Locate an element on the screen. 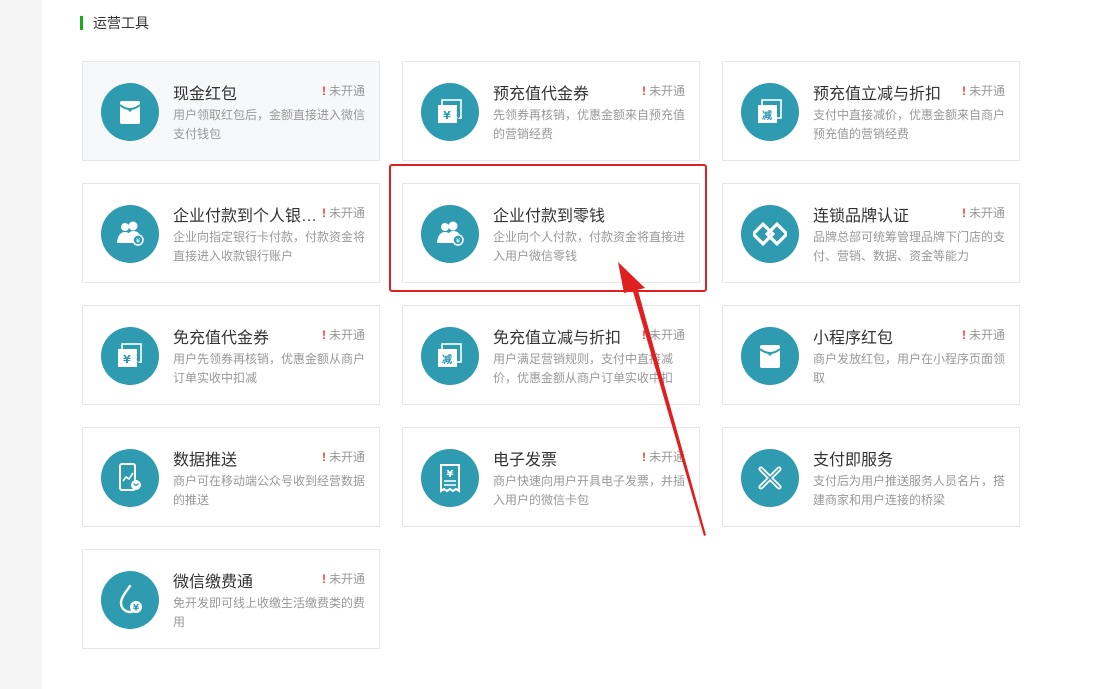 The width and height of the screenshot is (1099, 689). card-title: 预充值立减与折扣 is located at coordinates (877, 94).